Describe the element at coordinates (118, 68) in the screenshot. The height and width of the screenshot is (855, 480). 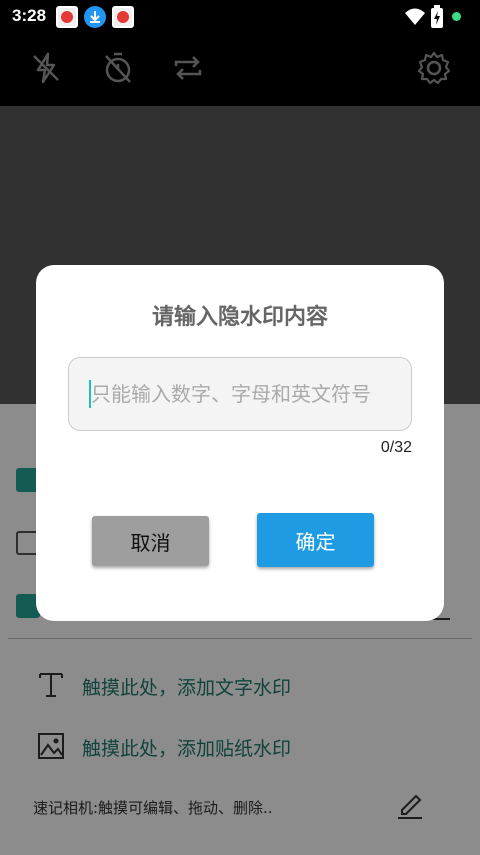
I see `timer-off-icon` at that location.